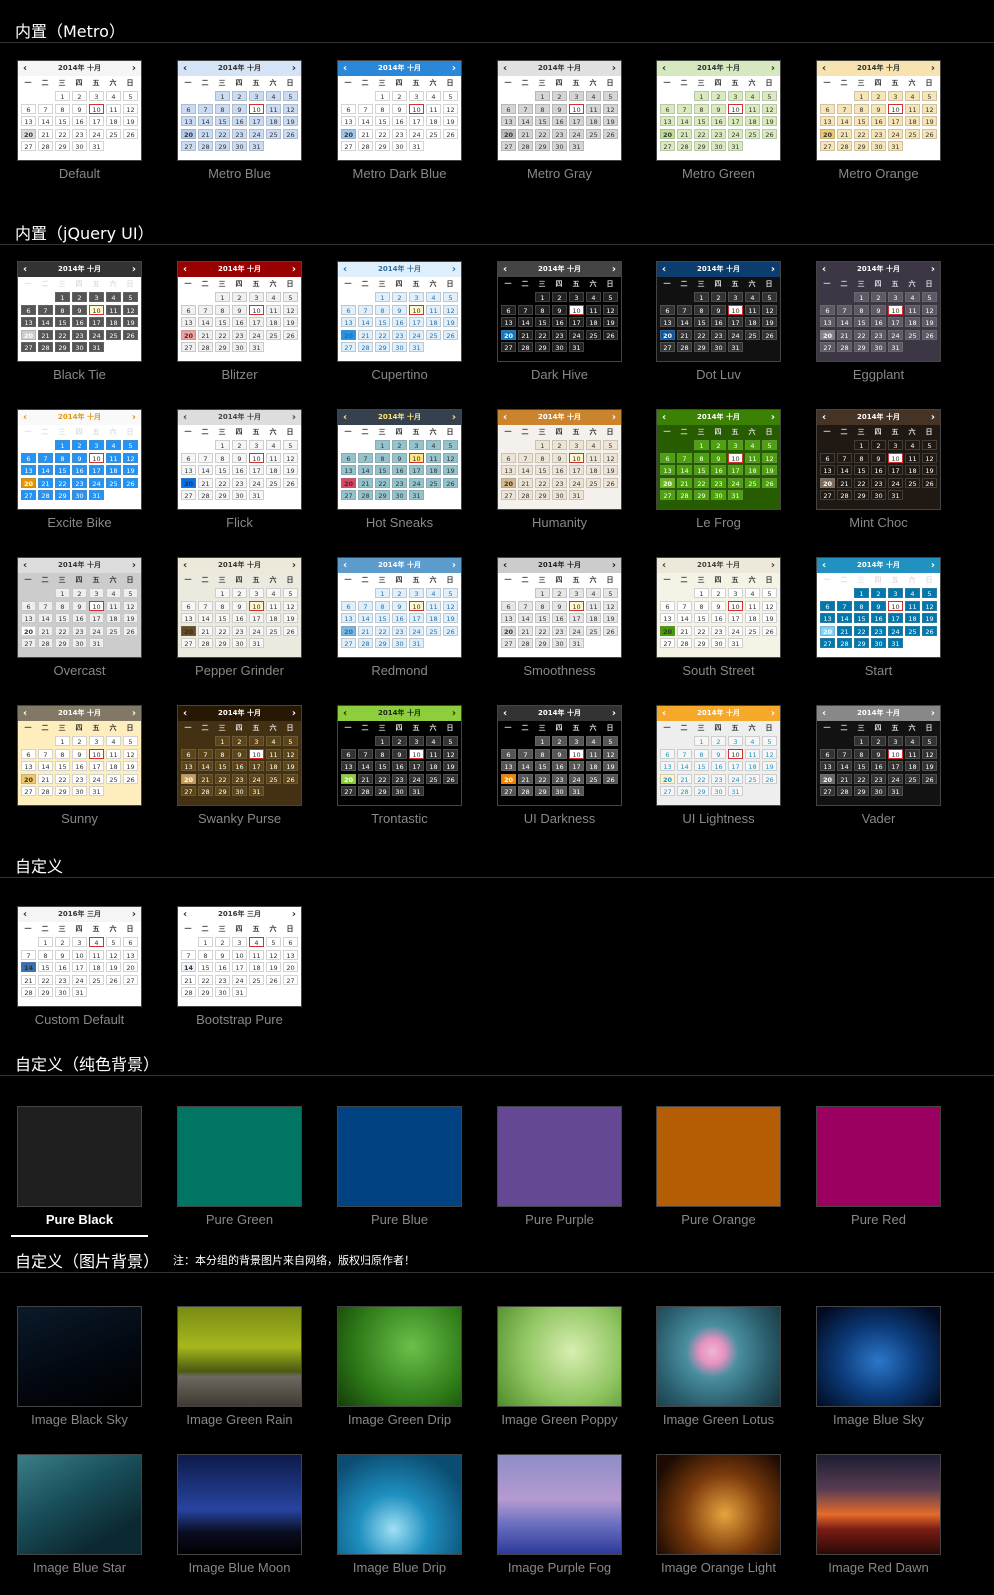 The height and width of the screenshot is (1595, 994). Describe the element at coordinates (239, 1368) in the screenshot. I see `theme-image-1: Image Green Rain` at that location.